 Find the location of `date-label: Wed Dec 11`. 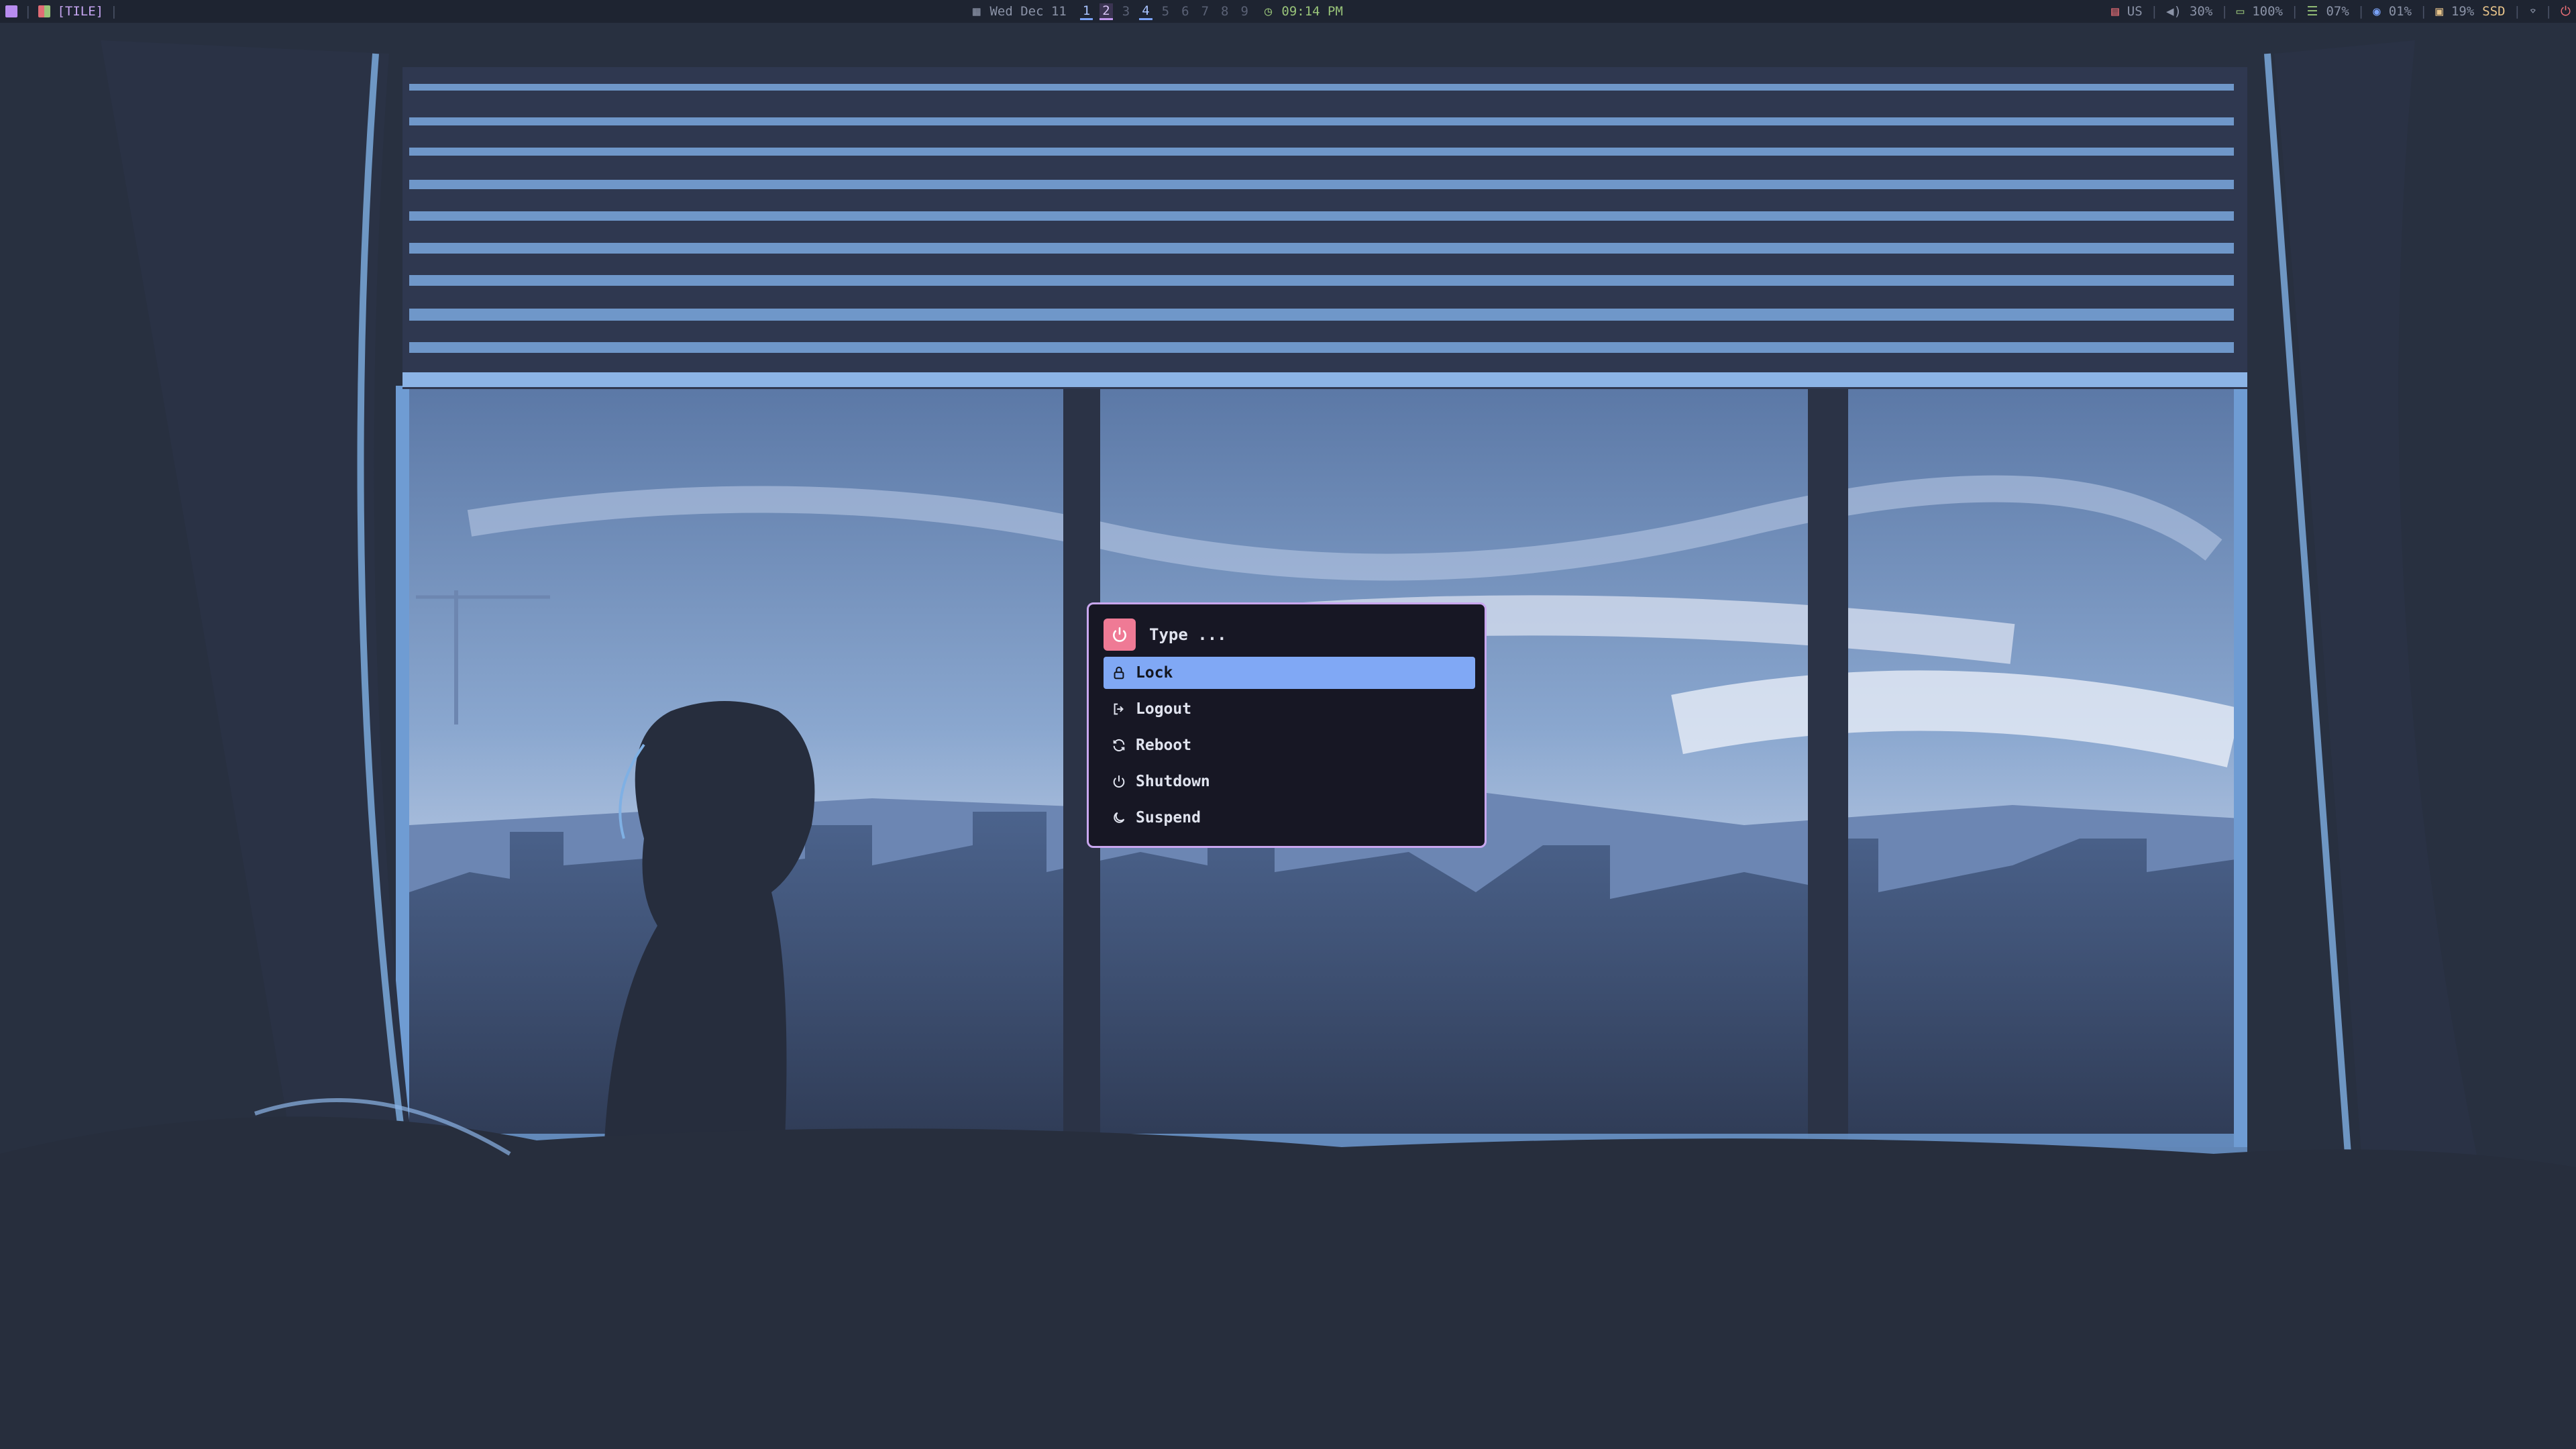

date-label: Wed Dec 11 is located at coordinates (1028, 11).